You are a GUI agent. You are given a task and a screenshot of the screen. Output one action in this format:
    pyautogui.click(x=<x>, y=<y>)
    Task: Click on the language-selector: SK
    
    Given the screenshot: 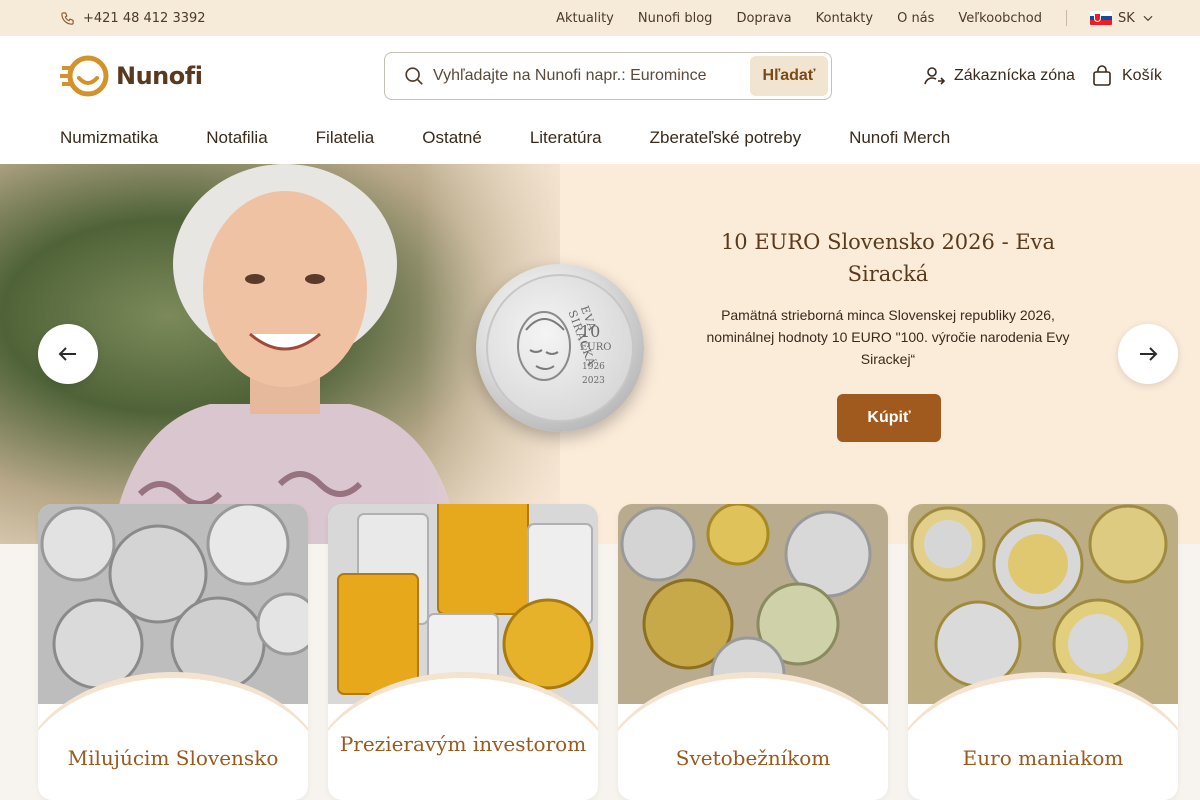 What is the action you would take?
    pyautogui.click(x=1122, y=18)
    